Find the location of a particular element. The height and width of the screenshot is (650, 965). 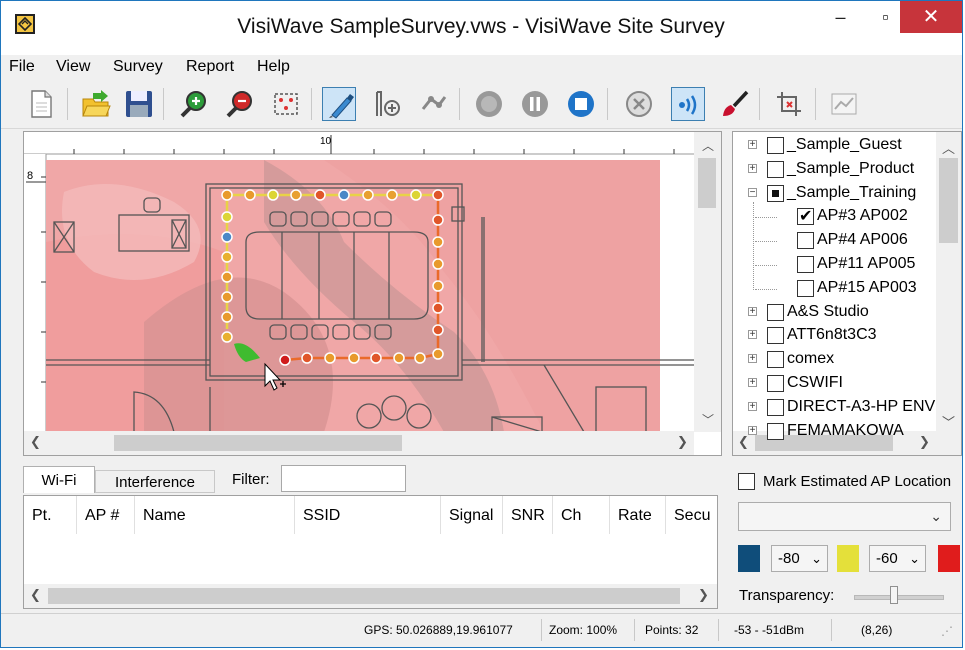

mark-estimated-ap-checkbox is located at coordinates (746, 481).